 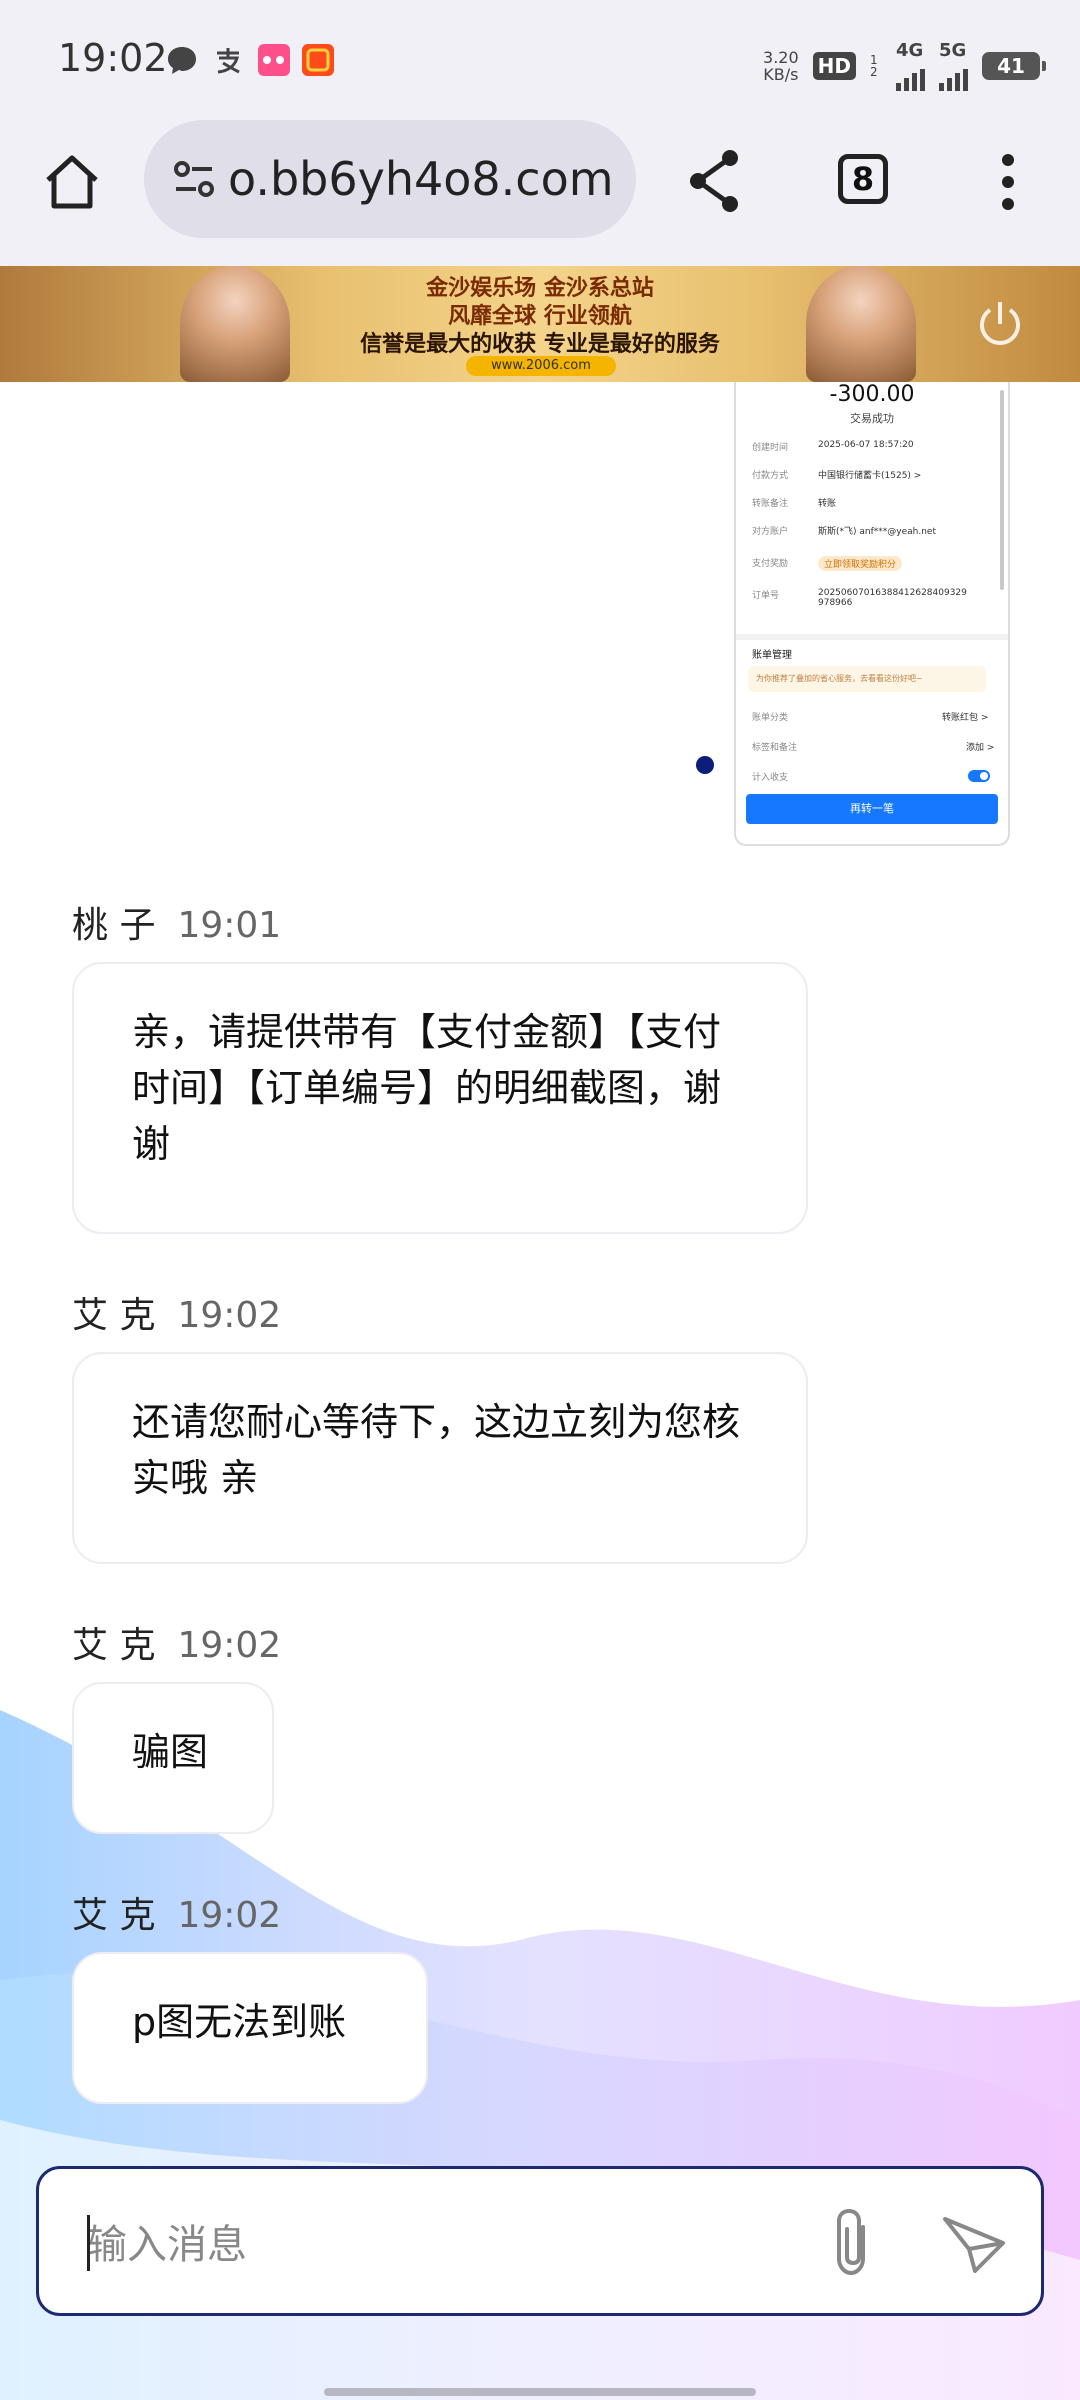 I want to click on paperclip-icon, so click(x=853, y=2243).